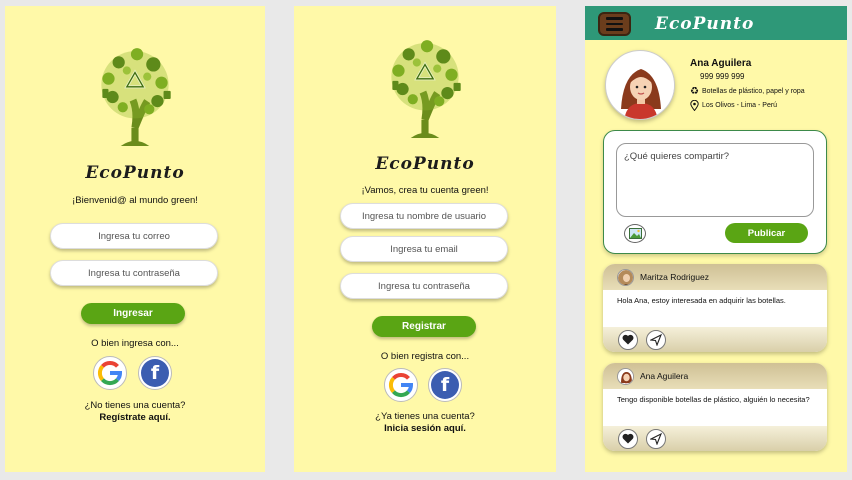 This screenshot has width=852, height=480. I want to click on no-account-text: ¿No tienes una cuenta?, so click(135, 405).